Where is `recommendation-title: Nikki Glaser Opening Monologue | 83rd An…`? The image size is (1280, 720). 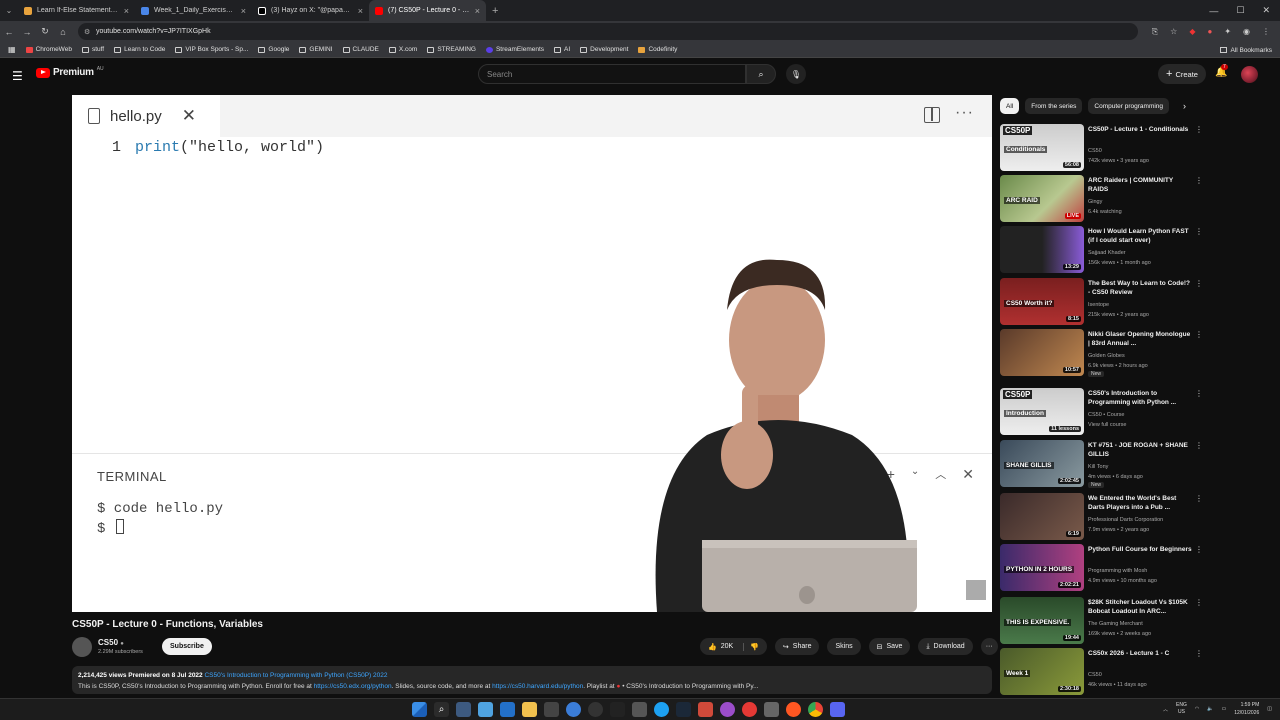
recommendation-title: Nikki Glaser Opening Monologue | 83rd An… is located at coordinates (1140, 339).